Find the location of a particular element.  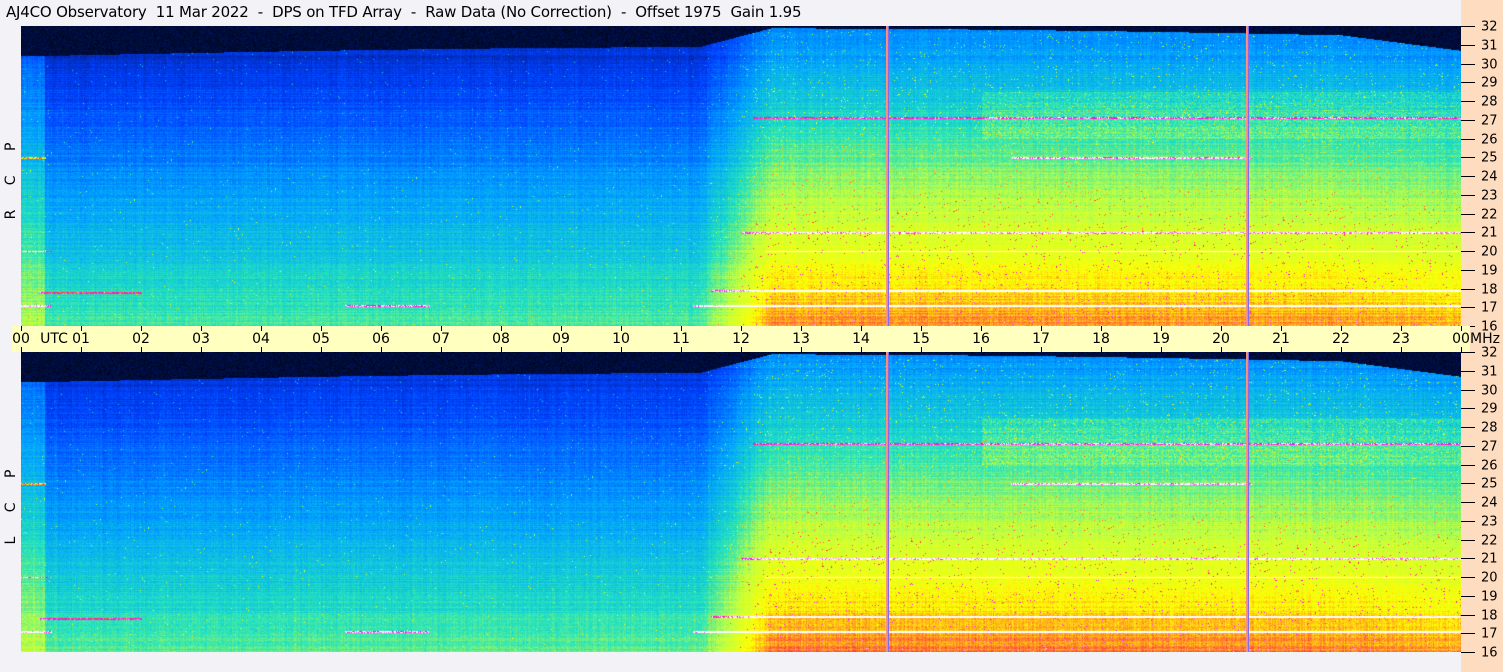

freq-tick-label: 26 is located at coordinates (1489, 139).